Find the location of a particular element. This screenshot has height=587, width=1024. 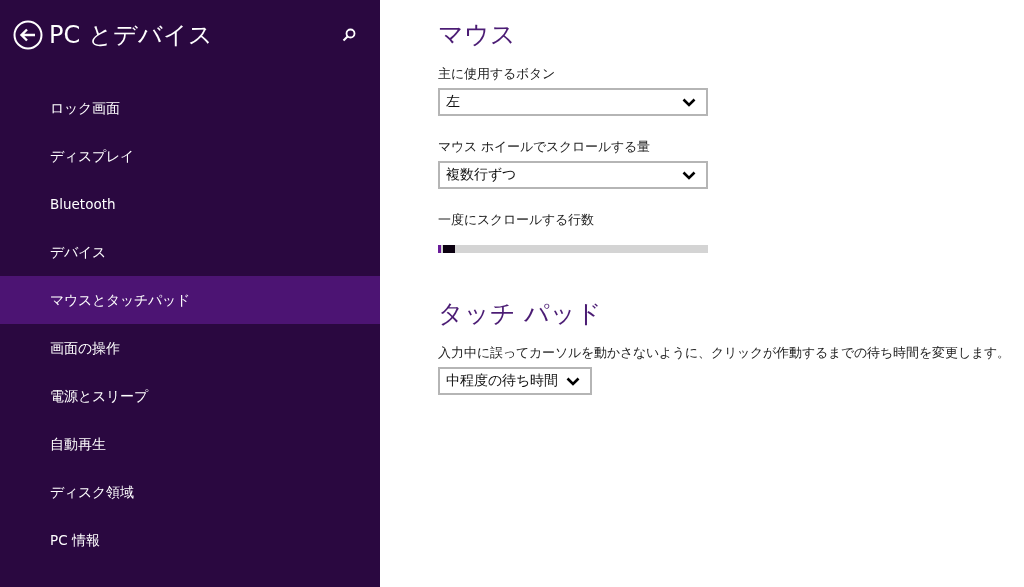

search-icon is located at coordinates (349, 35).